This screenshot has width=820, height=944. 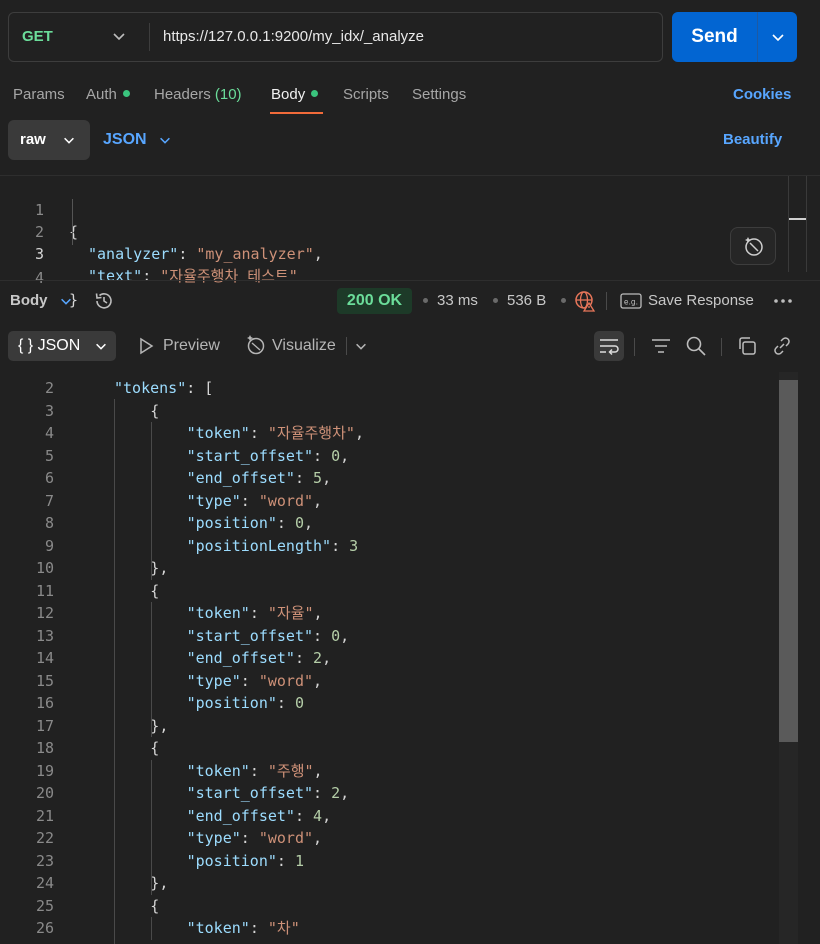 What do you see at coordinates (126, 93) in the screenshot?
I see `status-dot` at bounding box center [126, 93].